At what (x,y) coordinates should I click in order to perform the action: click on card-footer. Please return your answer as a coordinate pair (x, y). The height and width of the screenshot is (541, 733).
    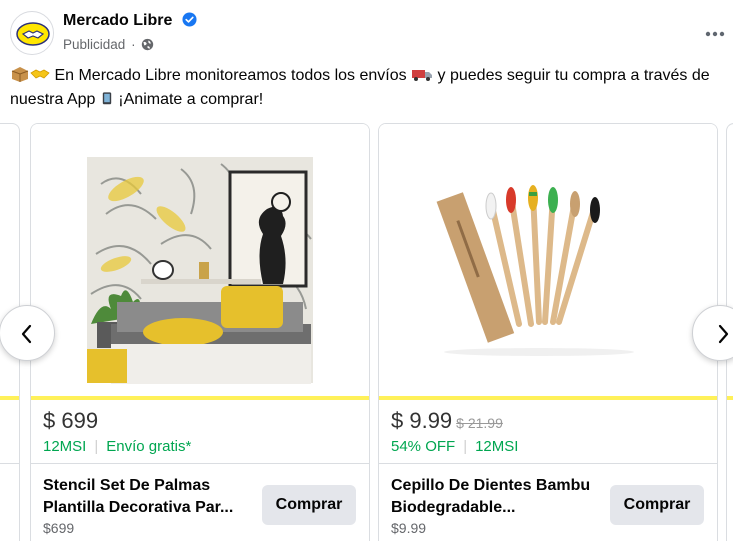
    Looking at the image, I should click on (9, 502).